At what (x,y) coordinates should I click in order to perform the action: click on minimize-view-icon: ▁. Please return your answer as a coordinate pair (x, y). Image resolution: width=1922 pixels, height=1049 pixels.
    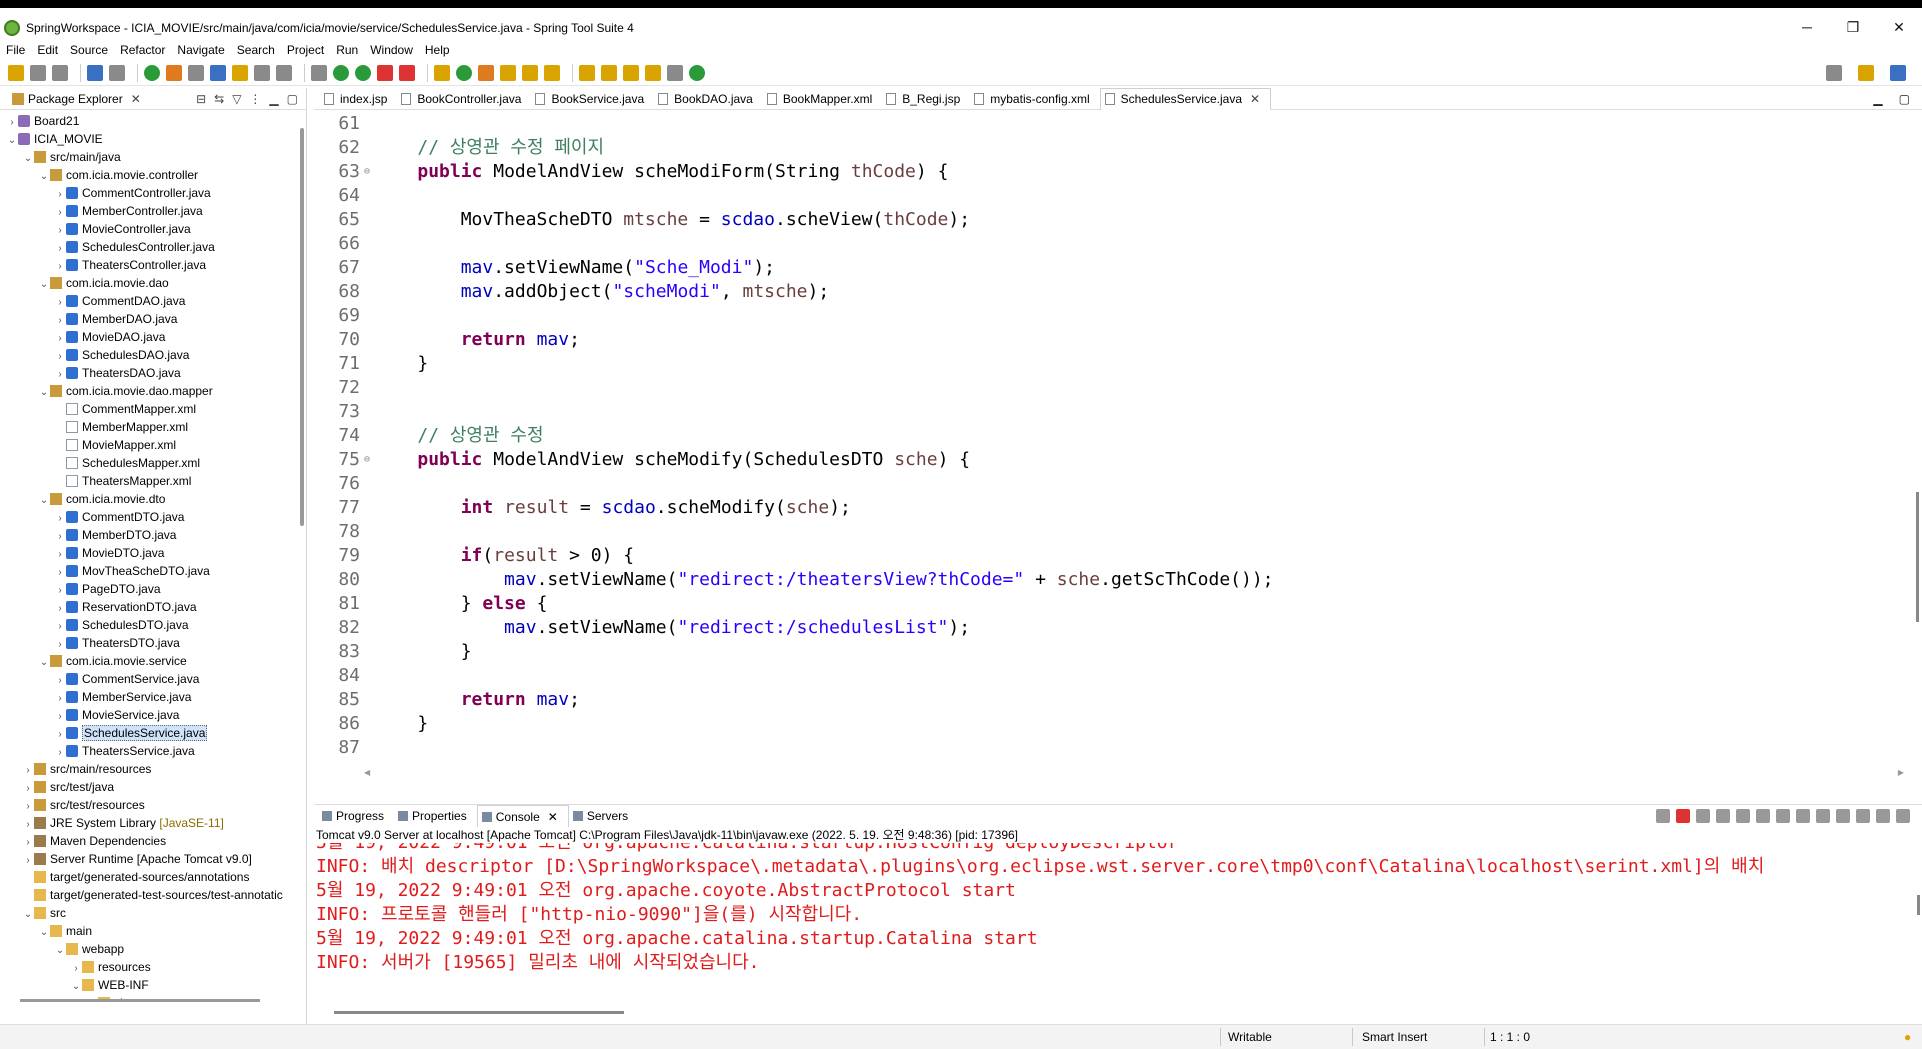
    Looking at the image, I should click on (273, 99).